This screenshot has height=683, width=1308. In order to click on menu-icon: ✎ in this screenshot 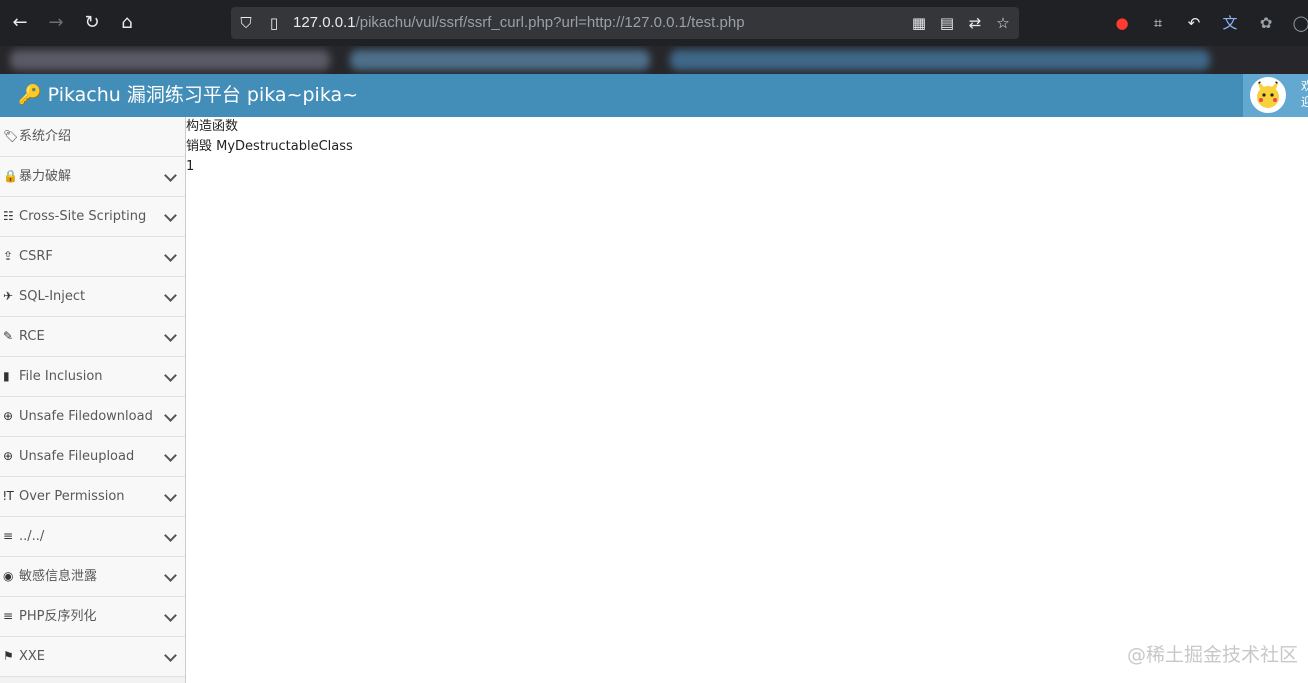, I will do `click(8, 336)`.